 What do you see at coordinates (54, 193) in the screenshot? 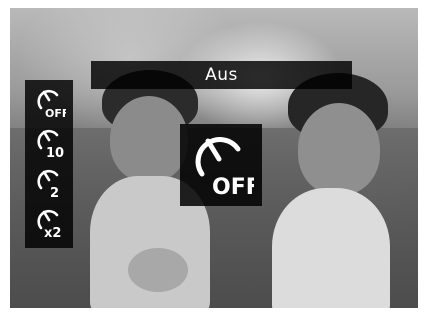
I see `menu-item-label: 2` at bounding box center [54, 193].